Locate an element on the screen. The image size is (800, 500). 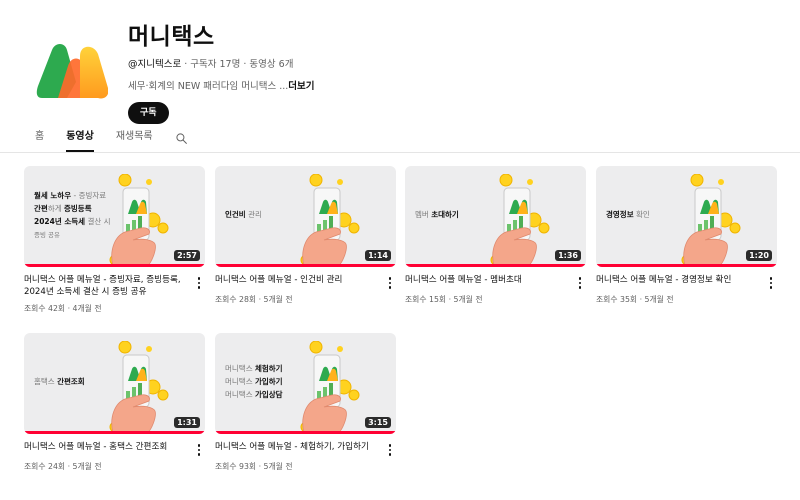
video-title-row: 머니택스 어플 메뉴얼 - 멤버초대 is located at coordinates (495, 281).